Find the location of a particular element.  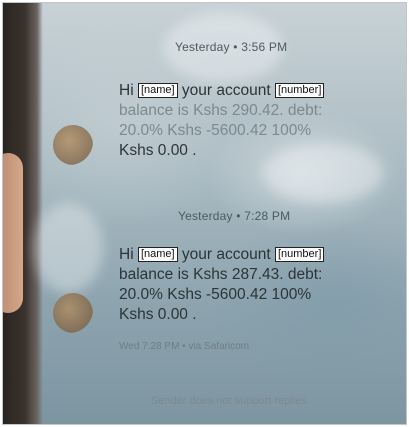

message-timestamp: Yesterday • 3:56 PM is located at coordinates (231, 47).